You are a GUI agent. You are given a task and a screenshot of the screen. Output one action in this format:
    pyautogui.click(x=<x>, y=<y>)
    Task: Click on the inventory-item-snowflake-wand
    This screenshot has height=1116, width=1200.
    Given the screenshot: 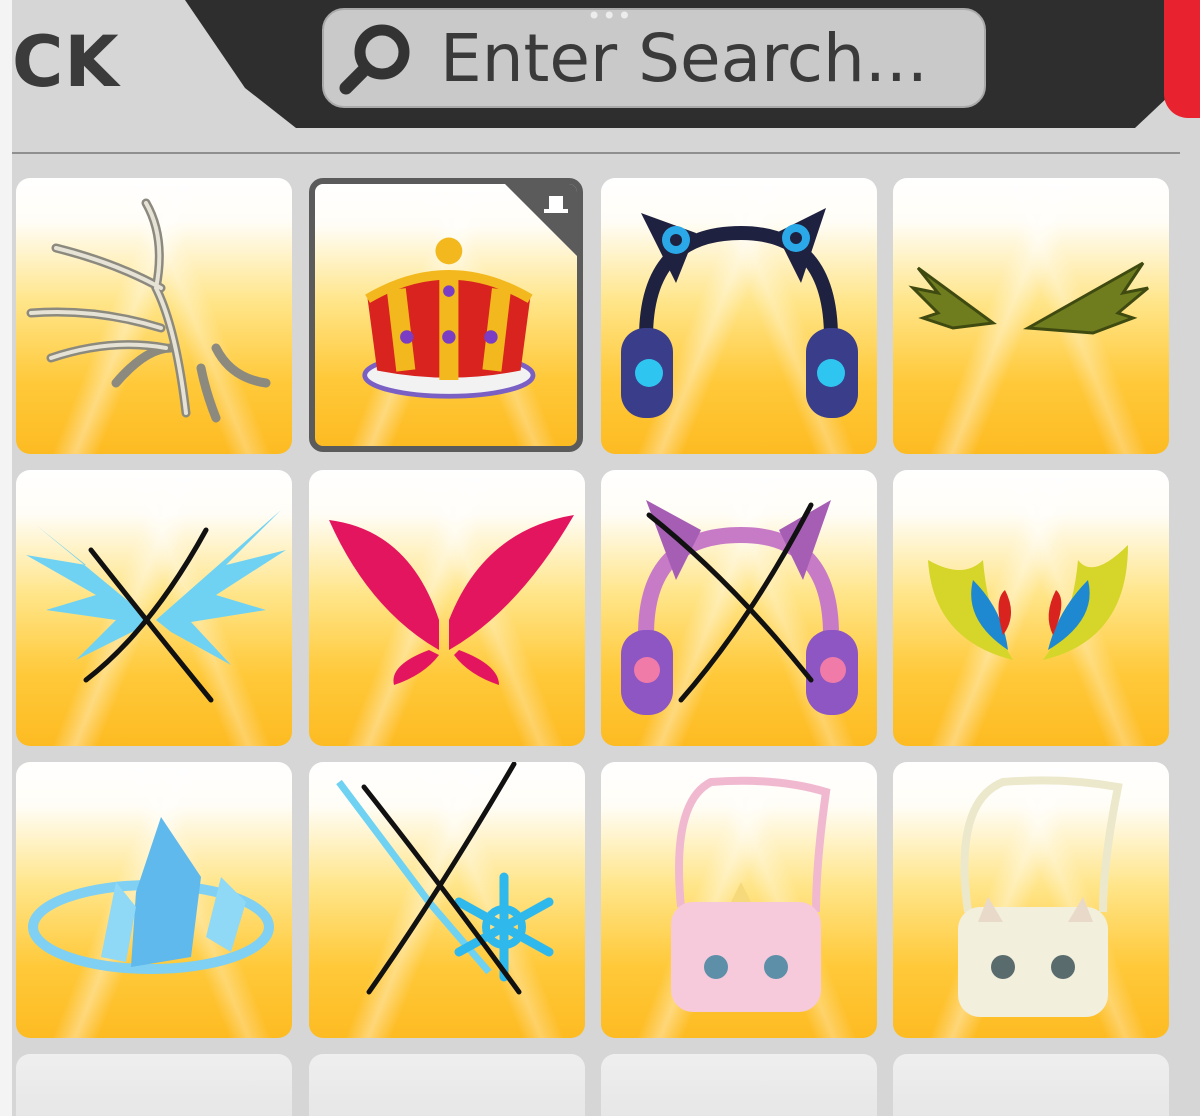 What is the action you would take?
    pyautogui.click(x=447, y=900)
    